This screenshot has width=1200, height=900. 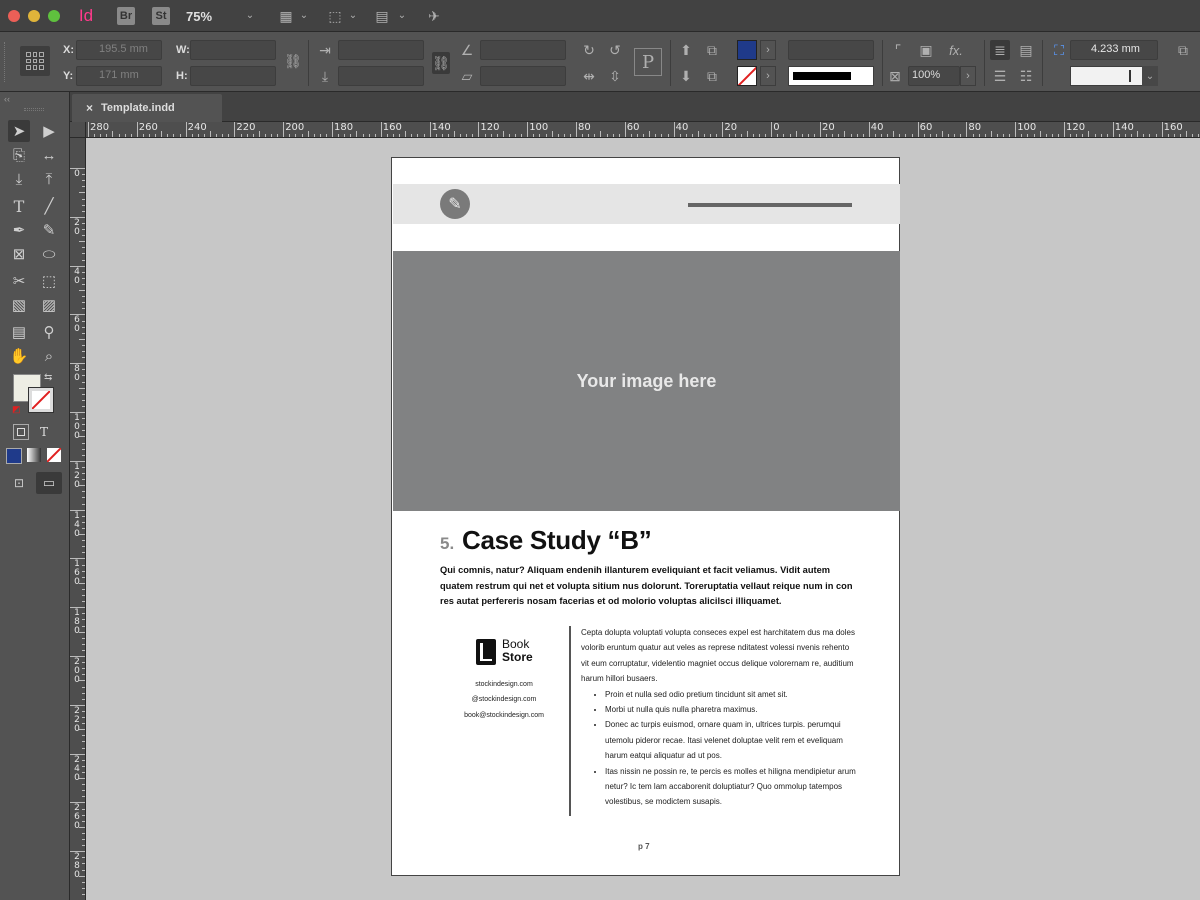 What do you see at coordinates (49, 332) in the screenshot?
I see `eyedropper-tool-icon: ⚲` at bounding box center [49, 332].